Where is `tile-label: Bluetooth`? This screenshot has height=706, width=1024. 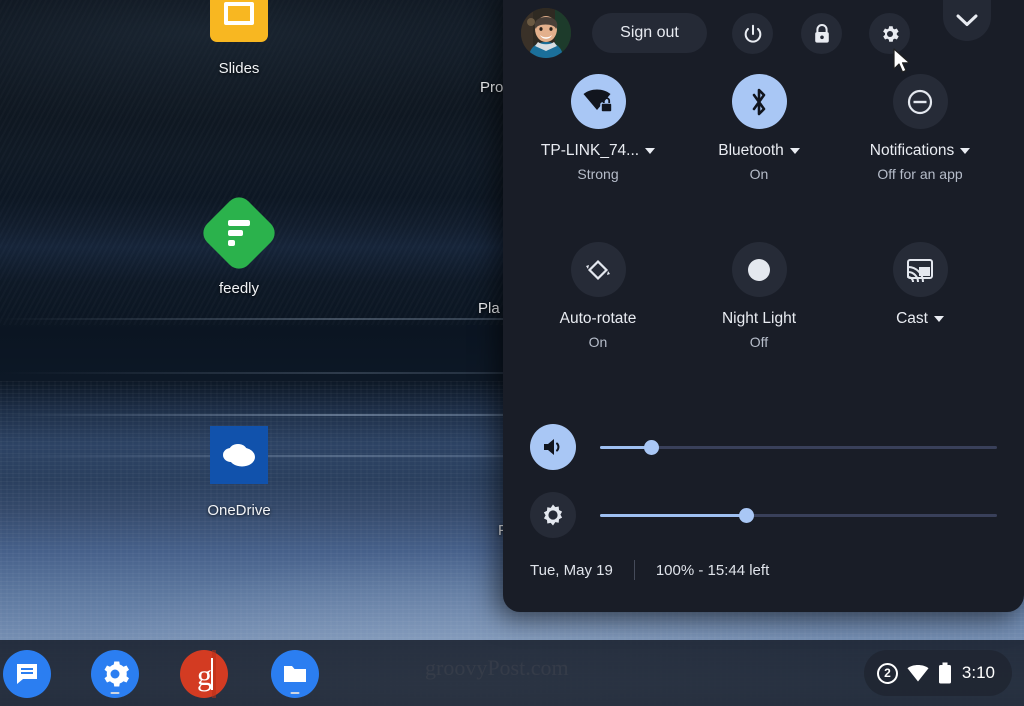
tile-label: Bluetooth is located at coordinates (759, 151).